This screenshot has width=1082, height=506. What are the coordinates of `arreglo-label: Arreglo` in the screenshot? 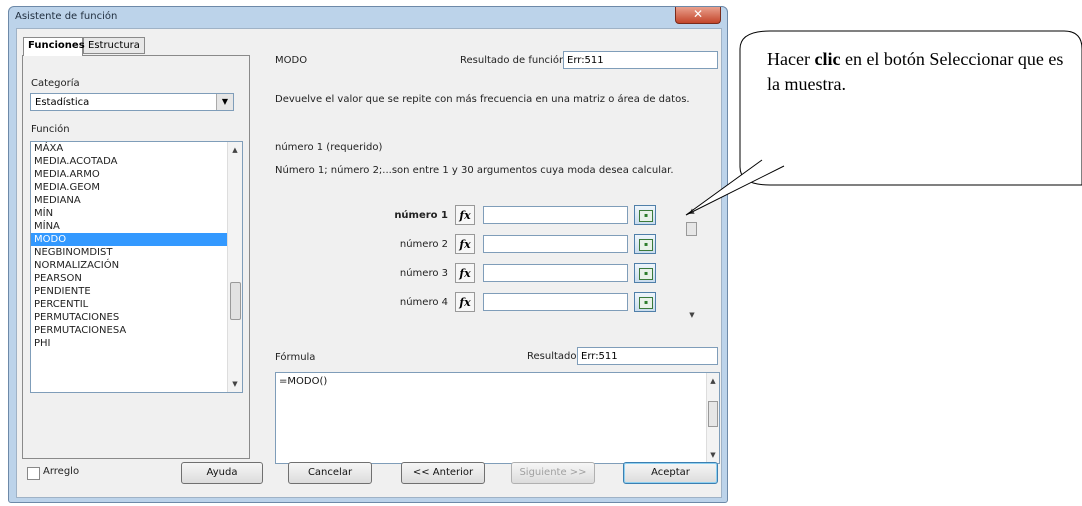 It's located at (61, 471).